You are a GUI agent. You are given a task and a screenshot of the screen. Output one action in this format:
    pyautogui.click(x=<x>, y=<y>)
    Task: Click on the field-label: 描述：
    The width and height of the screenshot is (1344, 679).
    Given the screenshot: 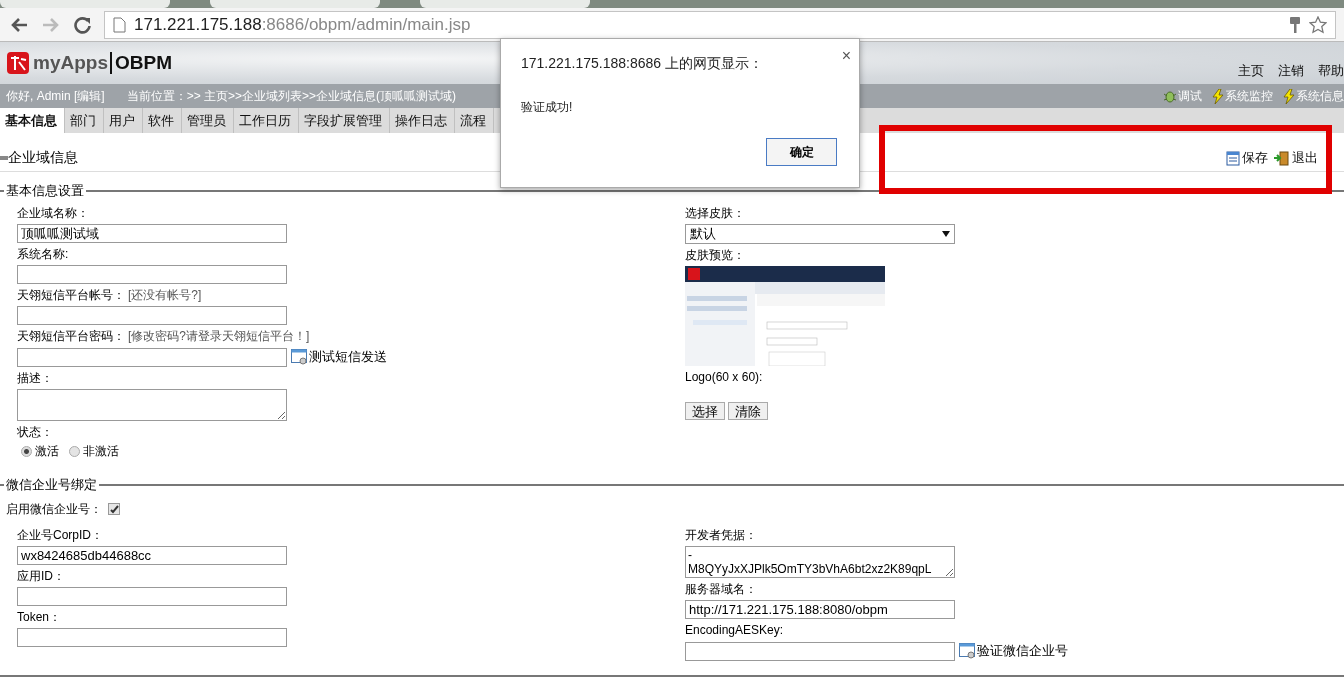 What is the action you would take?
    pyautogui.click(x=35, y=378)
    